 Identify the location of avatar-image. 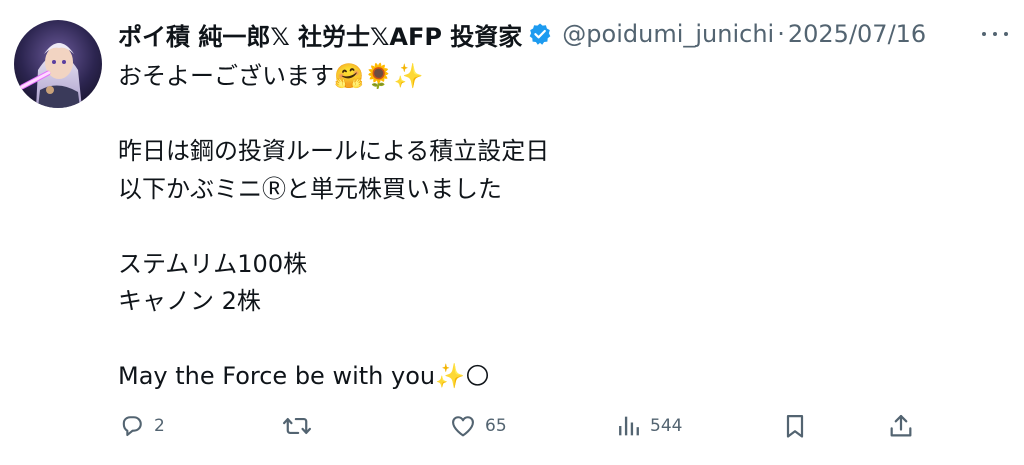
(58, 64).